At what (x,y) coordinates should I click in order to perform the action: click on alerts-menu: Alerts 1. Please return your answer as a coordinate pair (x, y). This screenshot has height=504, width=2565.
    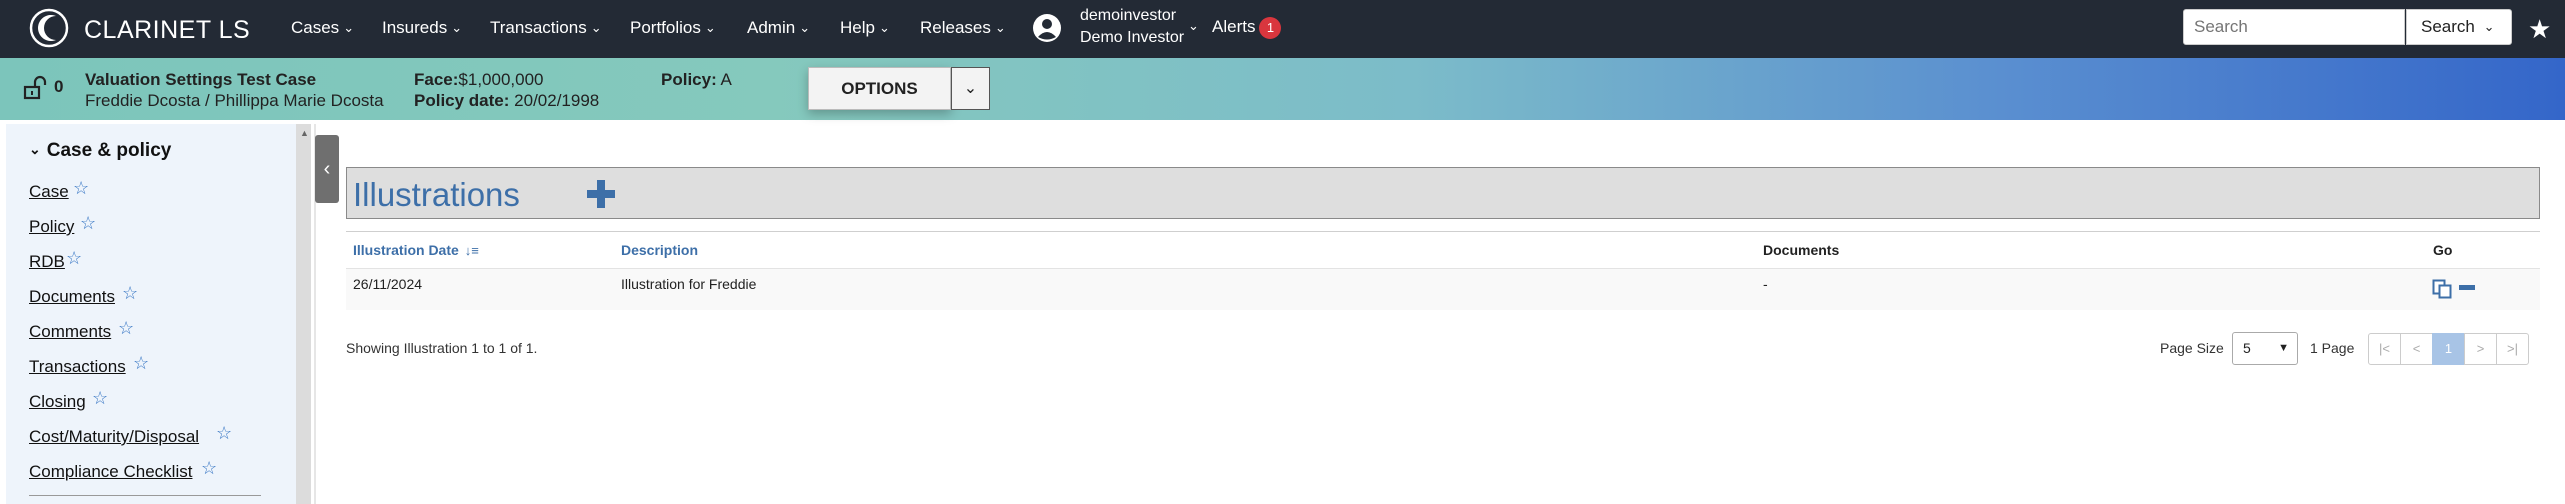
    Looking at the image, I should click on (1247, 28).